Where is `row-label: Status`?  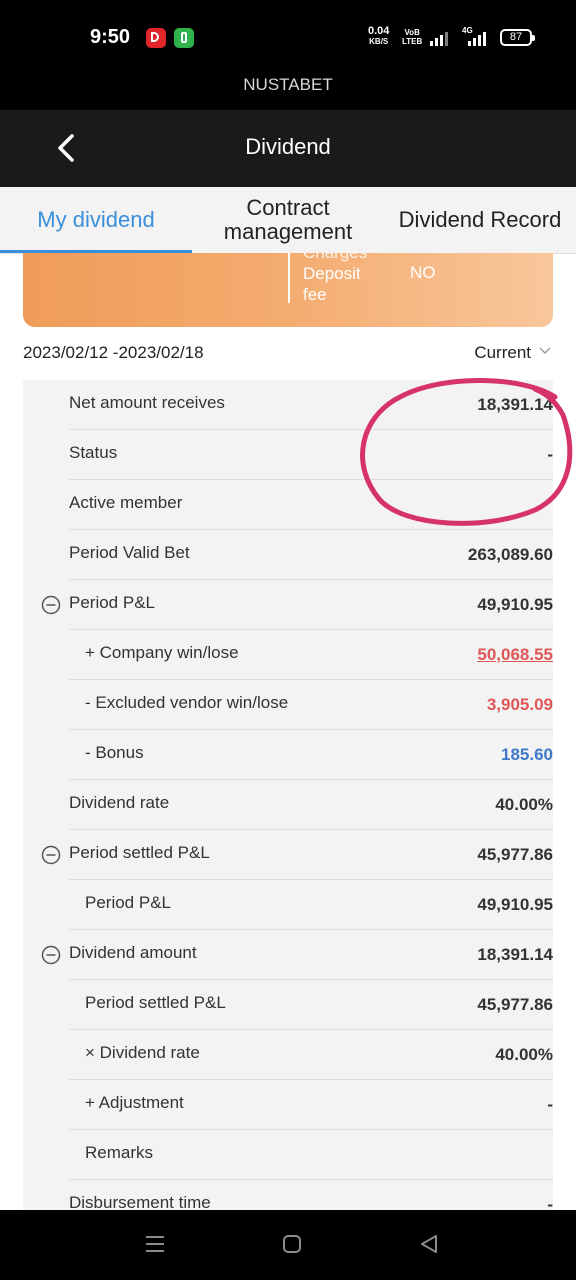
row-label: Status is located at coordinates (93, 452).